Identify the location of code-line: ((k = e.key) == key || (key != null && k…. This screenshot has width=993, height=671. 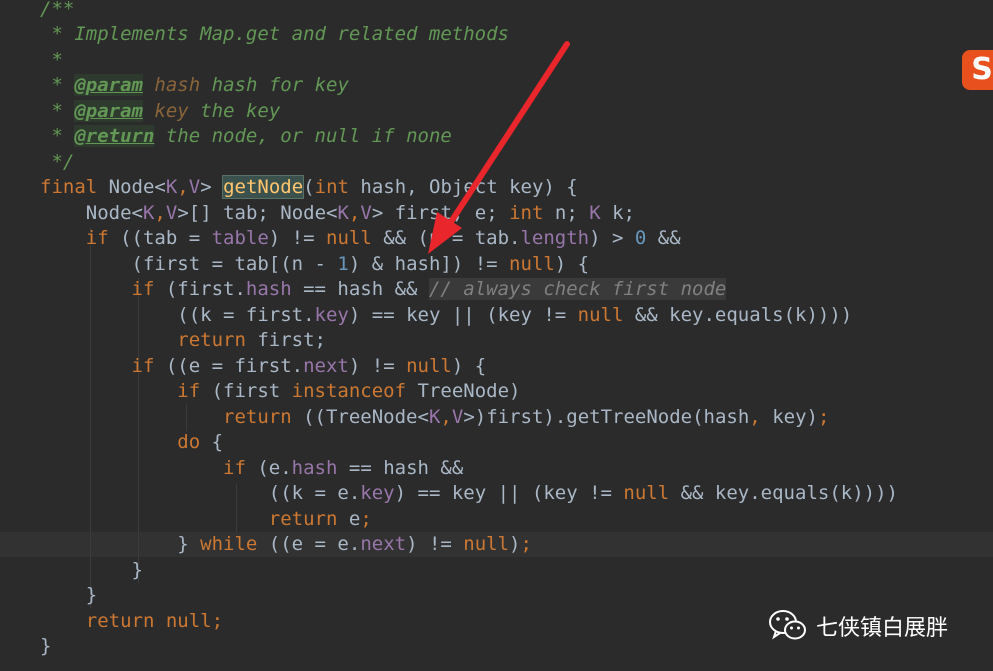
(469, 493).